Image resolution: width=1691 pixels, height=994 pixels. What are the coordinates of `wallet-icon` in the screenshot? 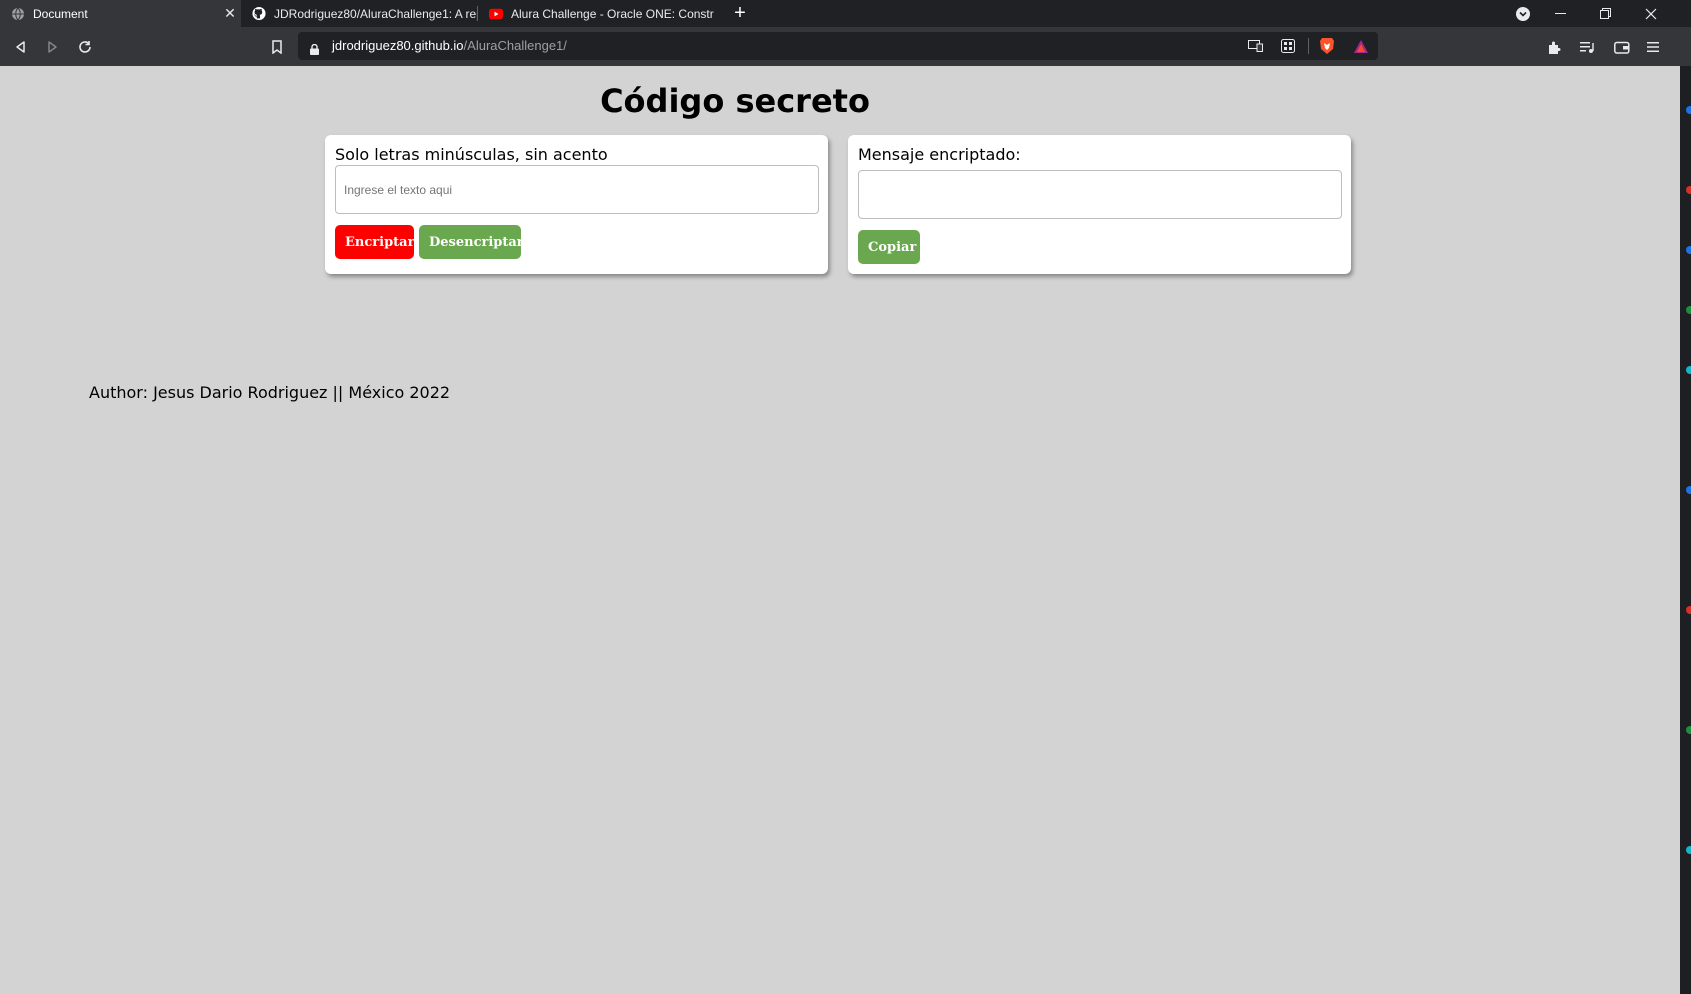 It's located at (1622, 47).